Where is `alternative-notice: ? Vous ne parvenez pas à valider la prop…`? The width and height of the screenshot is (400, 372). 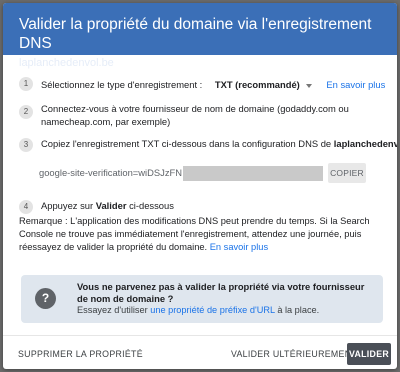
alternative-notice: ? Vous ne parvenez pas à valider la prop… is located at coordinates (202, 299).